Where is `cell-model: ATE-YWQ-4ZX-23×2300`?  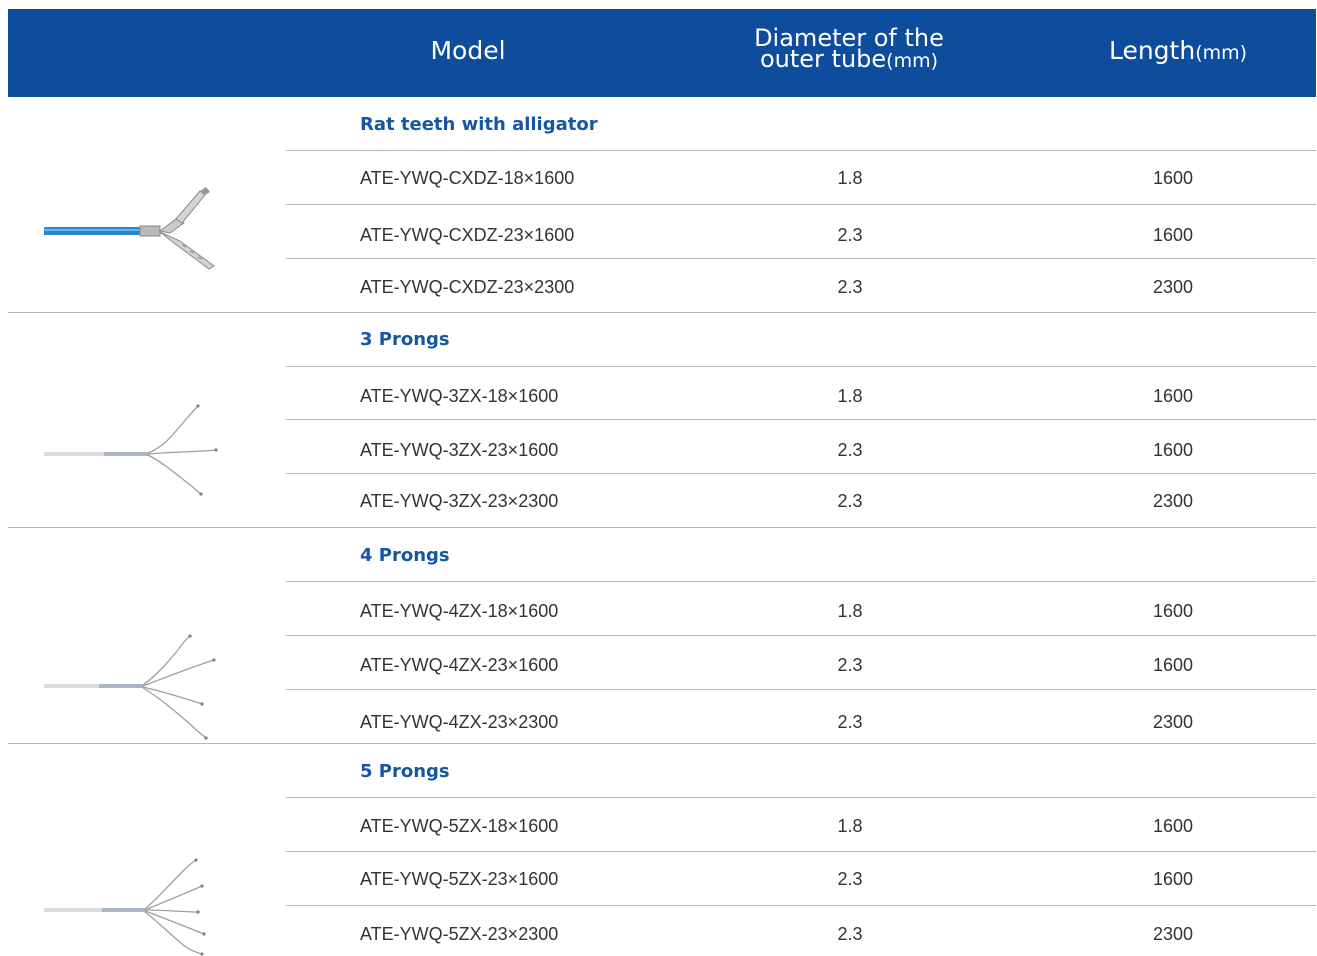 cell-model: ATE-YWQ-4ZX-23×2300 is located at coordinates (459, 722).